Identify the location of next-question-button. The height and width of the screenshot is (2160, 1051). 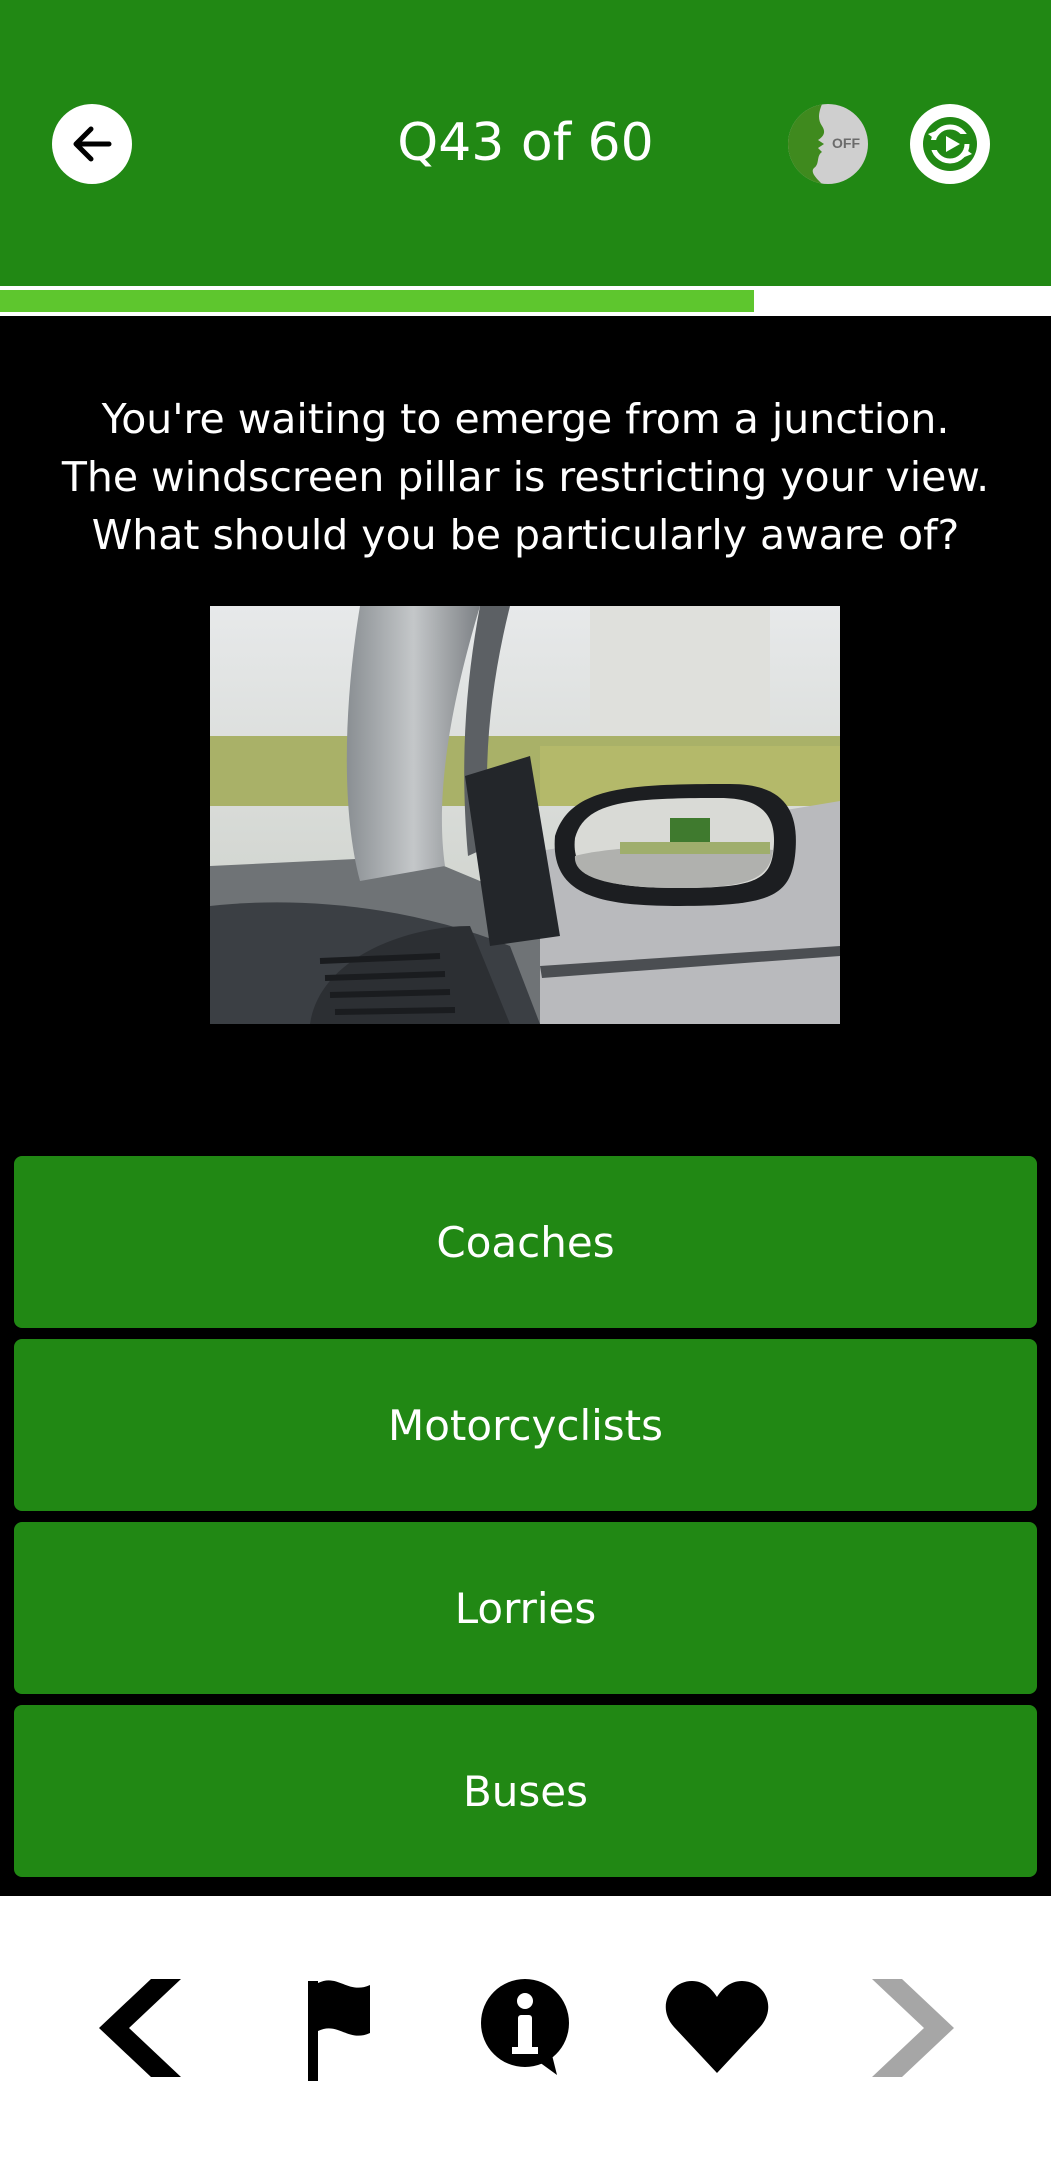
(910, 2028).